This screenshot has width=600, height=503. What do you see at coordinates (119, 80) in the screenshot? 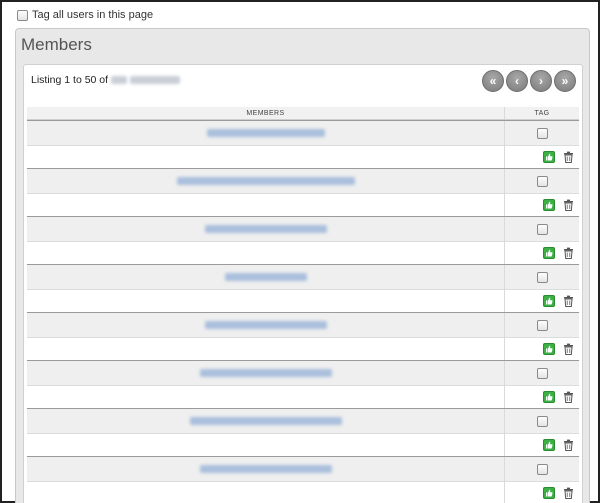
I see `listing-total-redacted` at bounding box center [119, 80].